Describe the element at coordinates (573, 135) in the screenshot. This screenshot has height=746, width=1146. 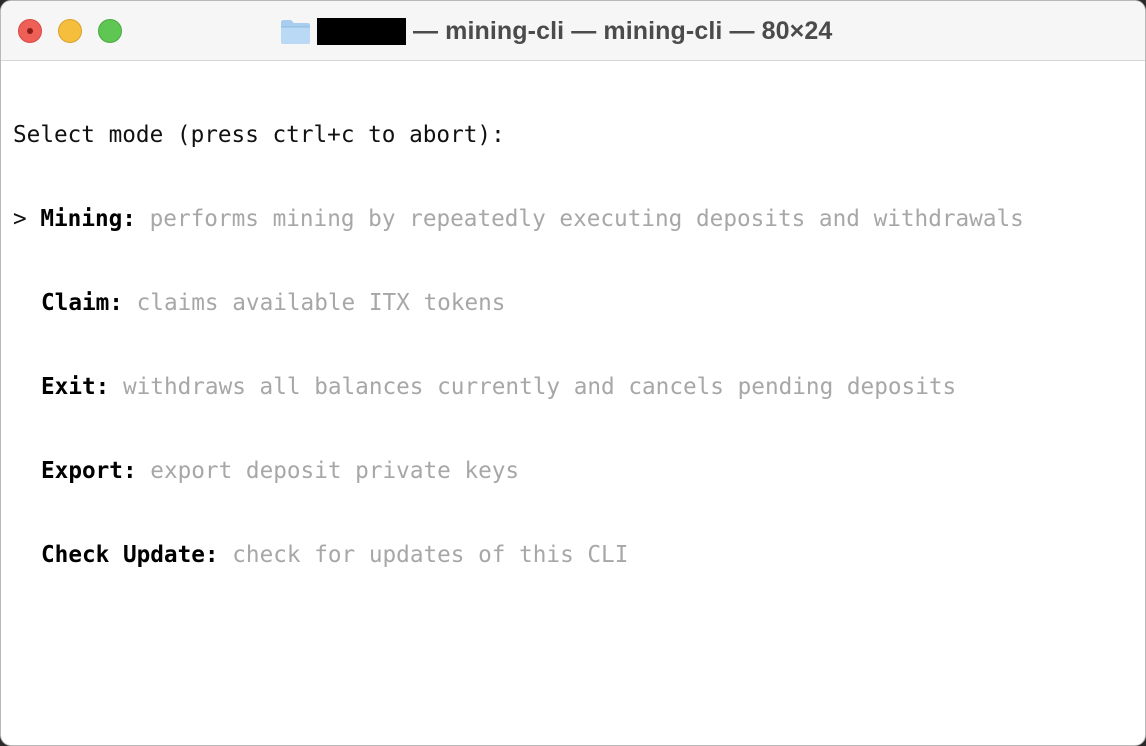
I see `prompt-line: Select mode (press ctrl+c to abort):` at that location.